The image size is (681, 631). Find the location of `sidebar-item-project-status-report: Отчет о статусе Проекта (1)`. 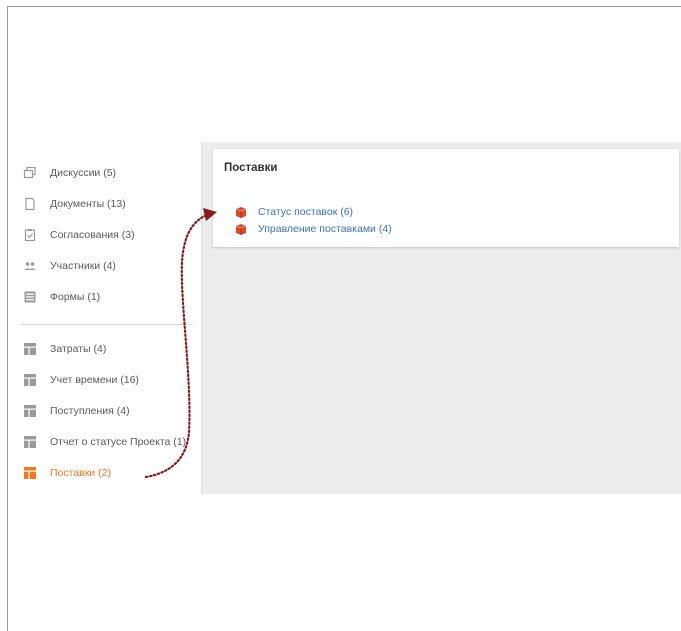

sidebar-item-project-status-report: Отчет о статусе Проекта (1) is located at coordinates (107, 443).